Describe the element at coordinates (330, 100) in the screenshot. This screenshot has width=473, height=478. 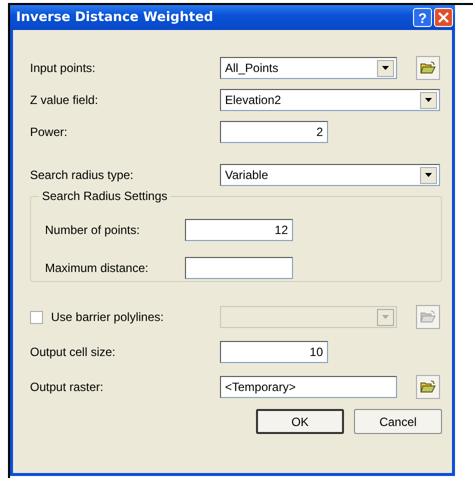
I see `dropdown: Elevation2` at that location.